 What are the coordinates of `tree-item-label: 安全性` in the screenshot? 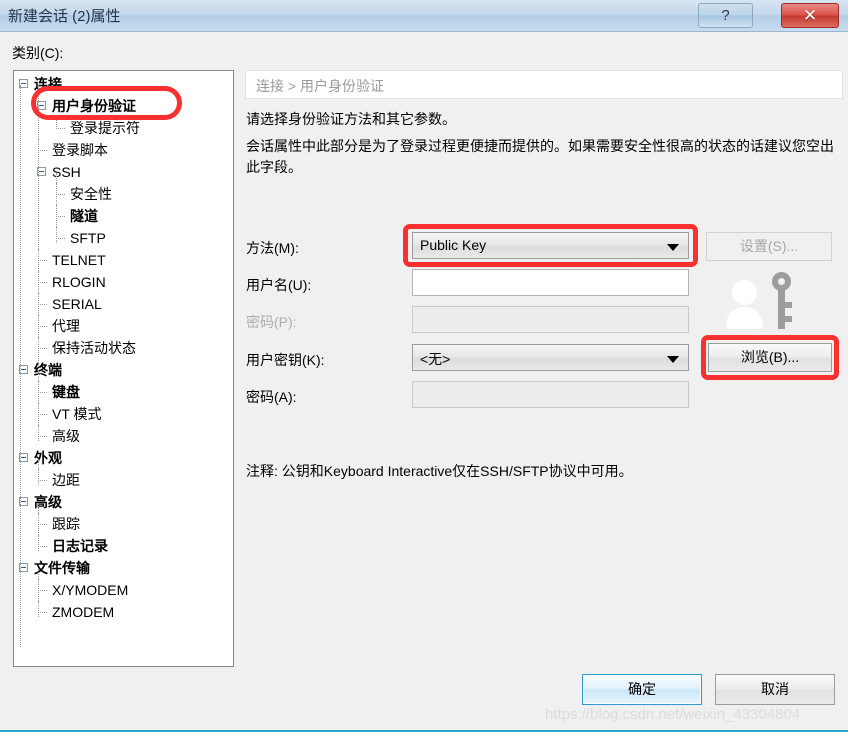 It's located at (91, 194).